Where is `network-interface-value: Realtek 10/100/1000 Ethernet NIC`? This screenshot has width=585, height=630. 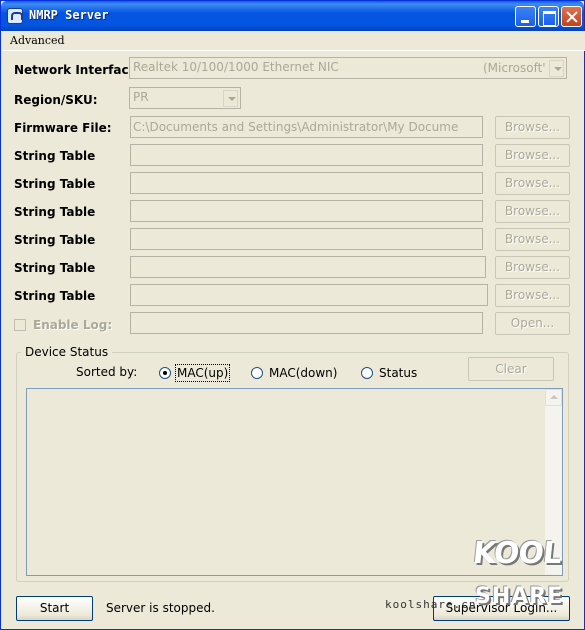 network-interface-value: Realtek 10/100/1000 Ethernet NIC is located at coordinates (236, 67).